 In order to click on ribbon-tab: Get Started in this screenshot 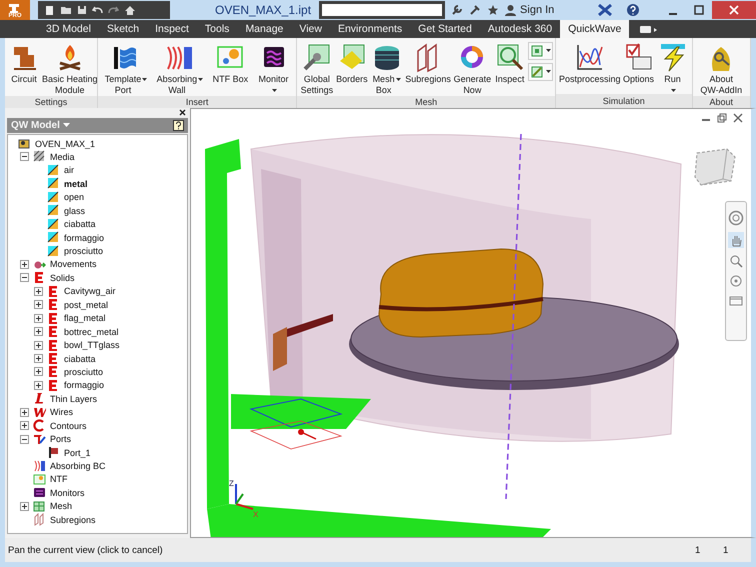, I will do `click(445, 29)`.